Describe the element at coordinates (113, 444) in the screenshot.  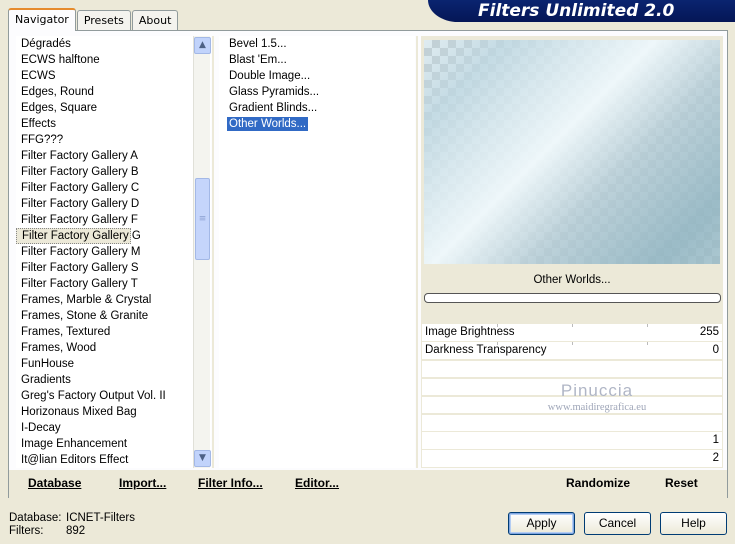
I see `category-item: Image Enhancement` at that location.